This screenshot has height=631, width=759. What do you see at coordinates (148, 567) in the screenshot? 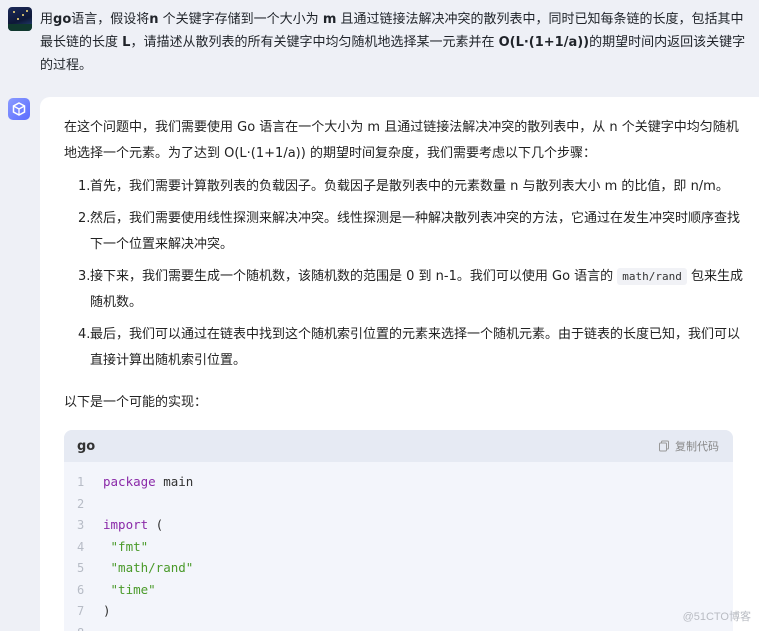
I see `code-string: "math/rand"` at bounding box center [148, 567].